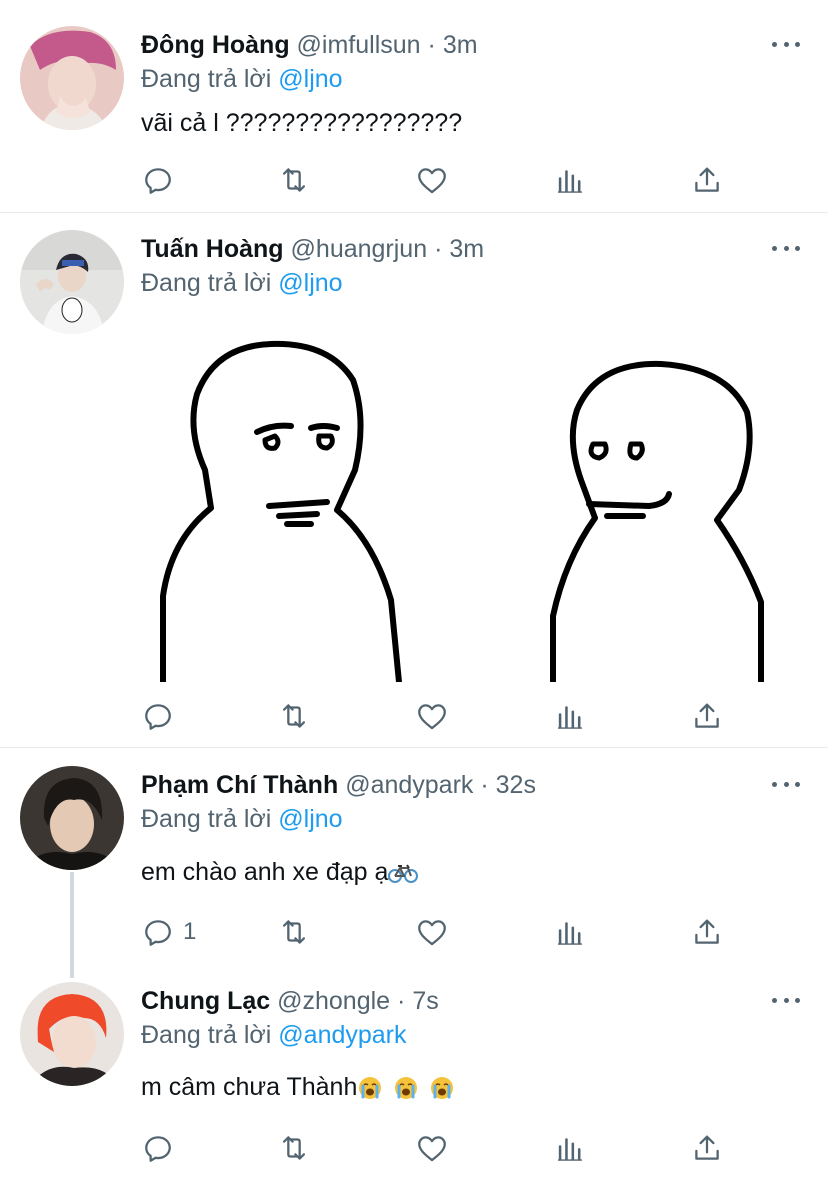  What do you see at coordinates (342, 1035) in the screenshot?
I see `mention-link: @andypark` at bounding box center [342, 1035].